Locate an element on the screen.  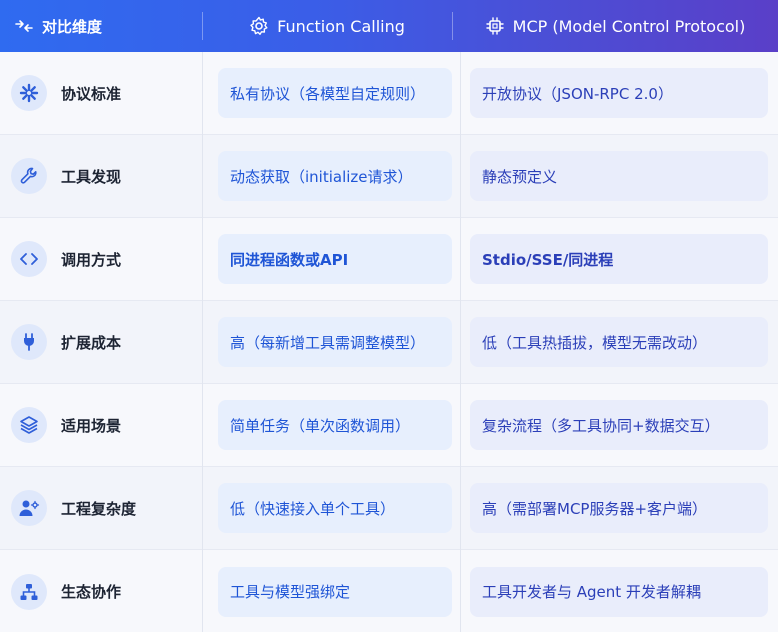
code-icon is located at coordinates (29, 259).